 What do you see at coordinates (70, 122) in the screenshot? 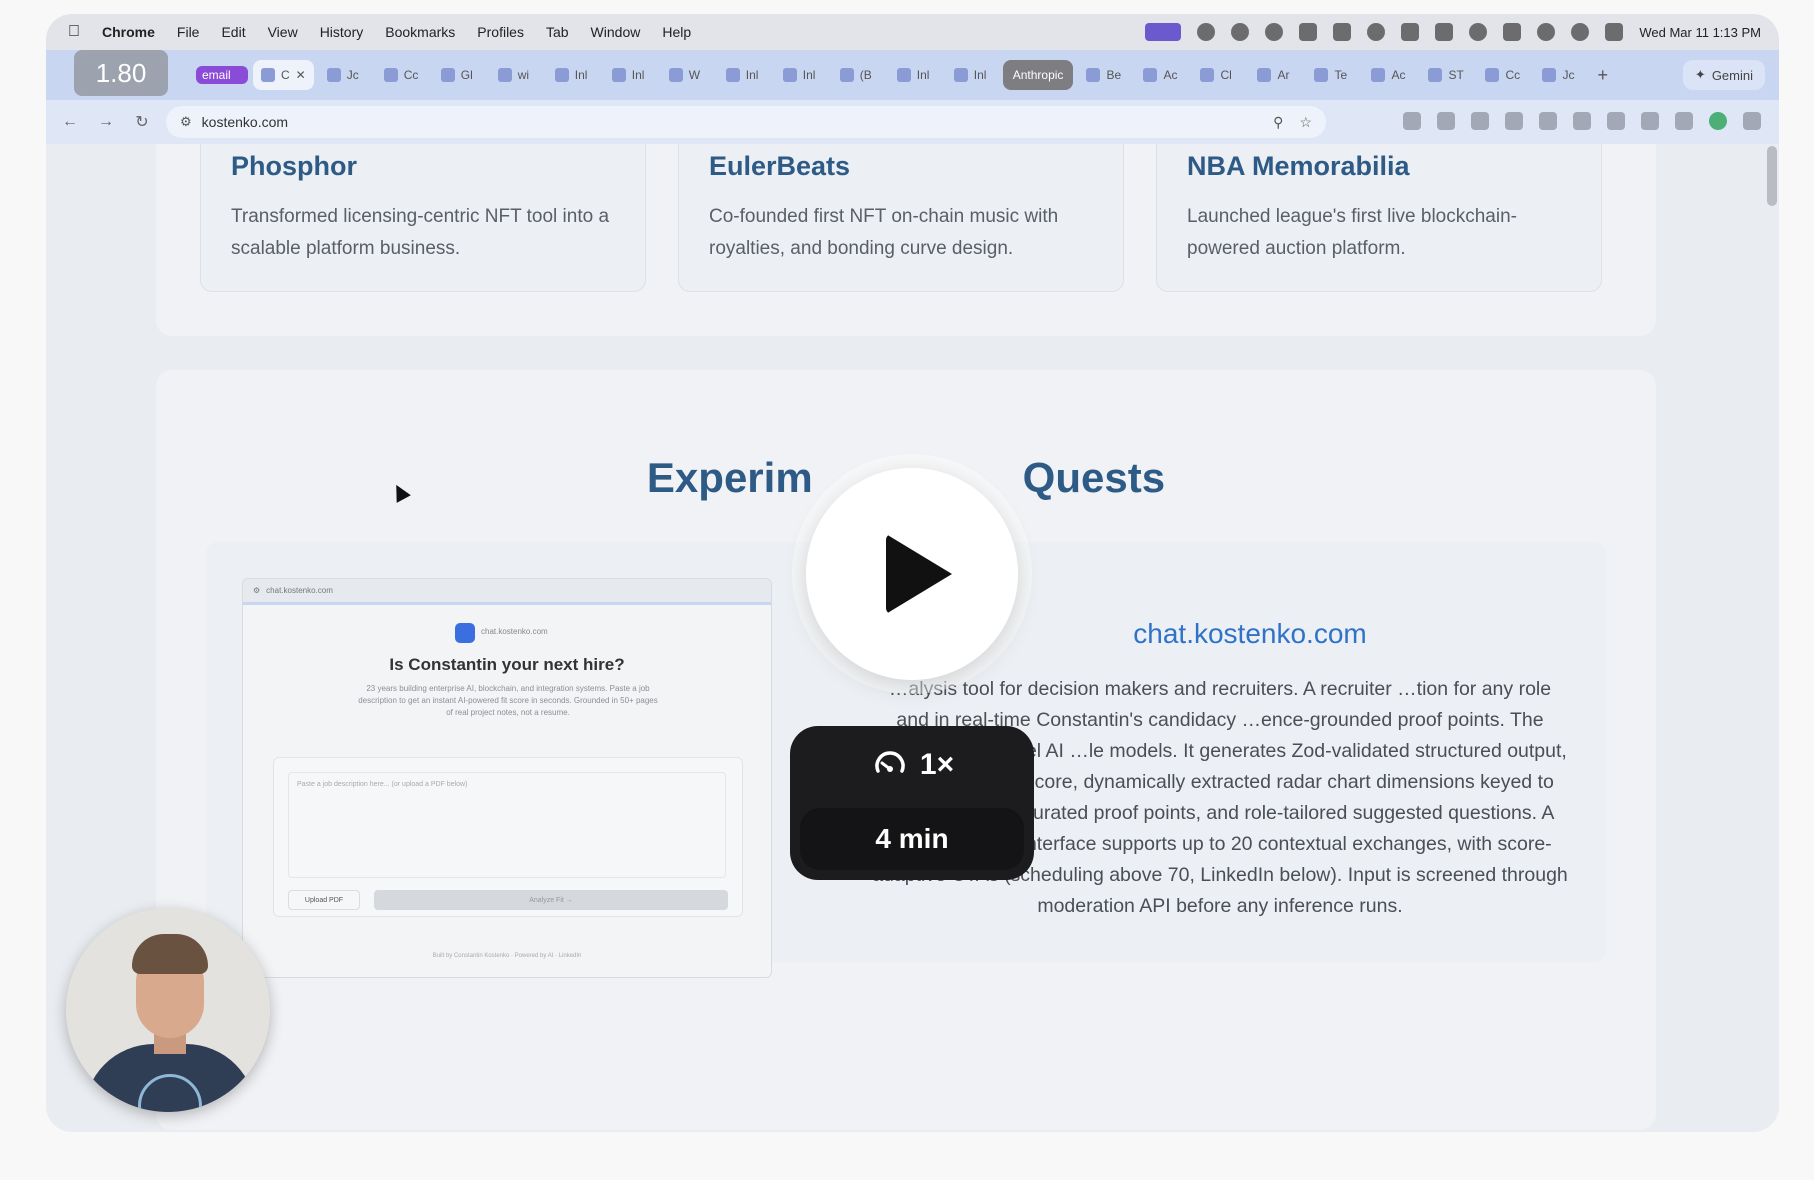
I see `back-arrow-icon: ←` at bounding box center [70, 122].